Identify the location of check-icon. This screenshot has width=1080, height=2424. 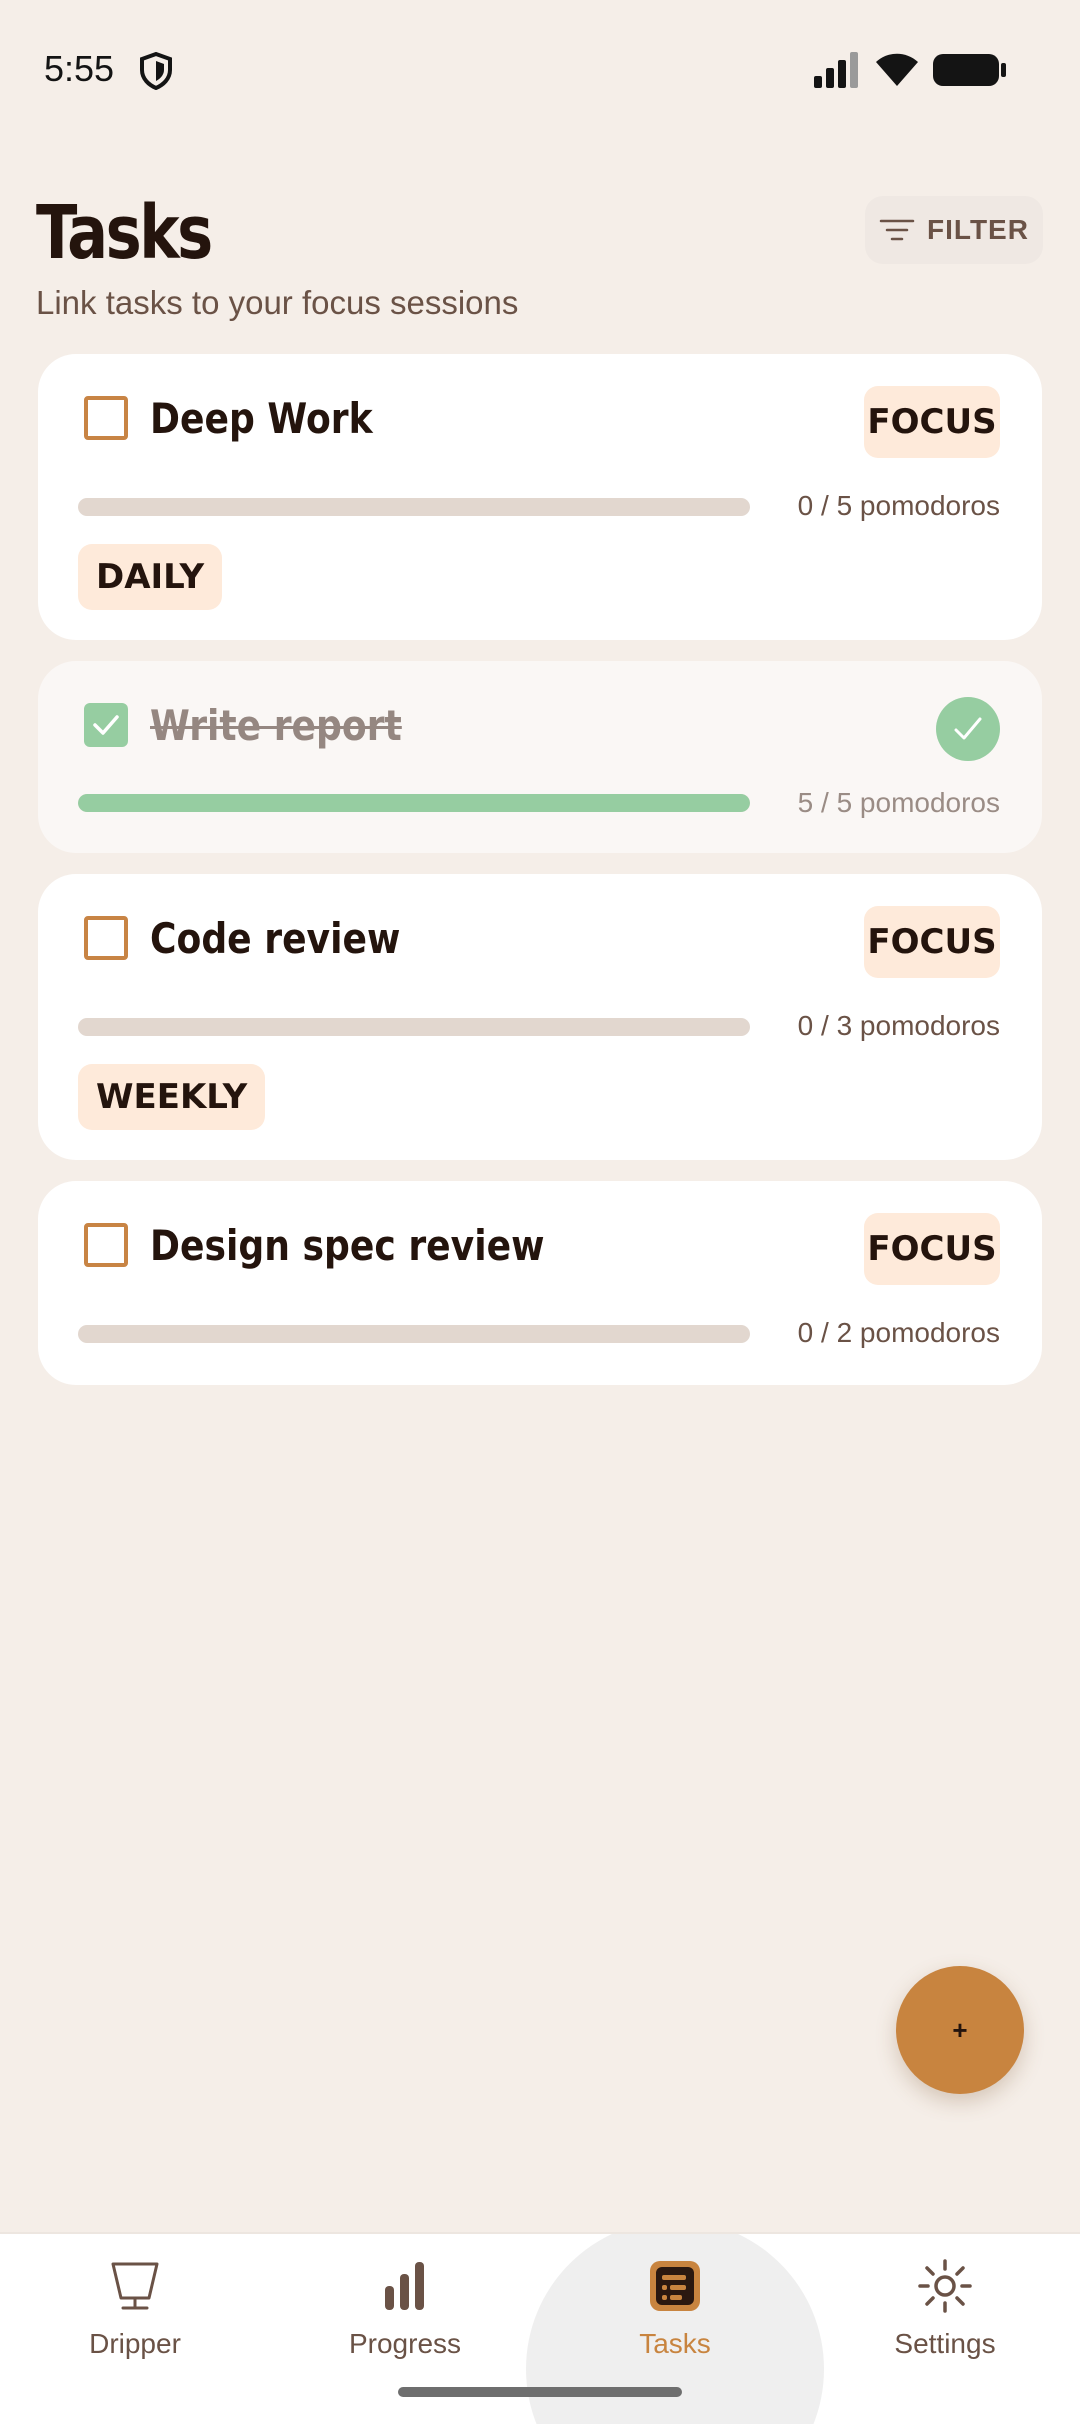
(106, 725).